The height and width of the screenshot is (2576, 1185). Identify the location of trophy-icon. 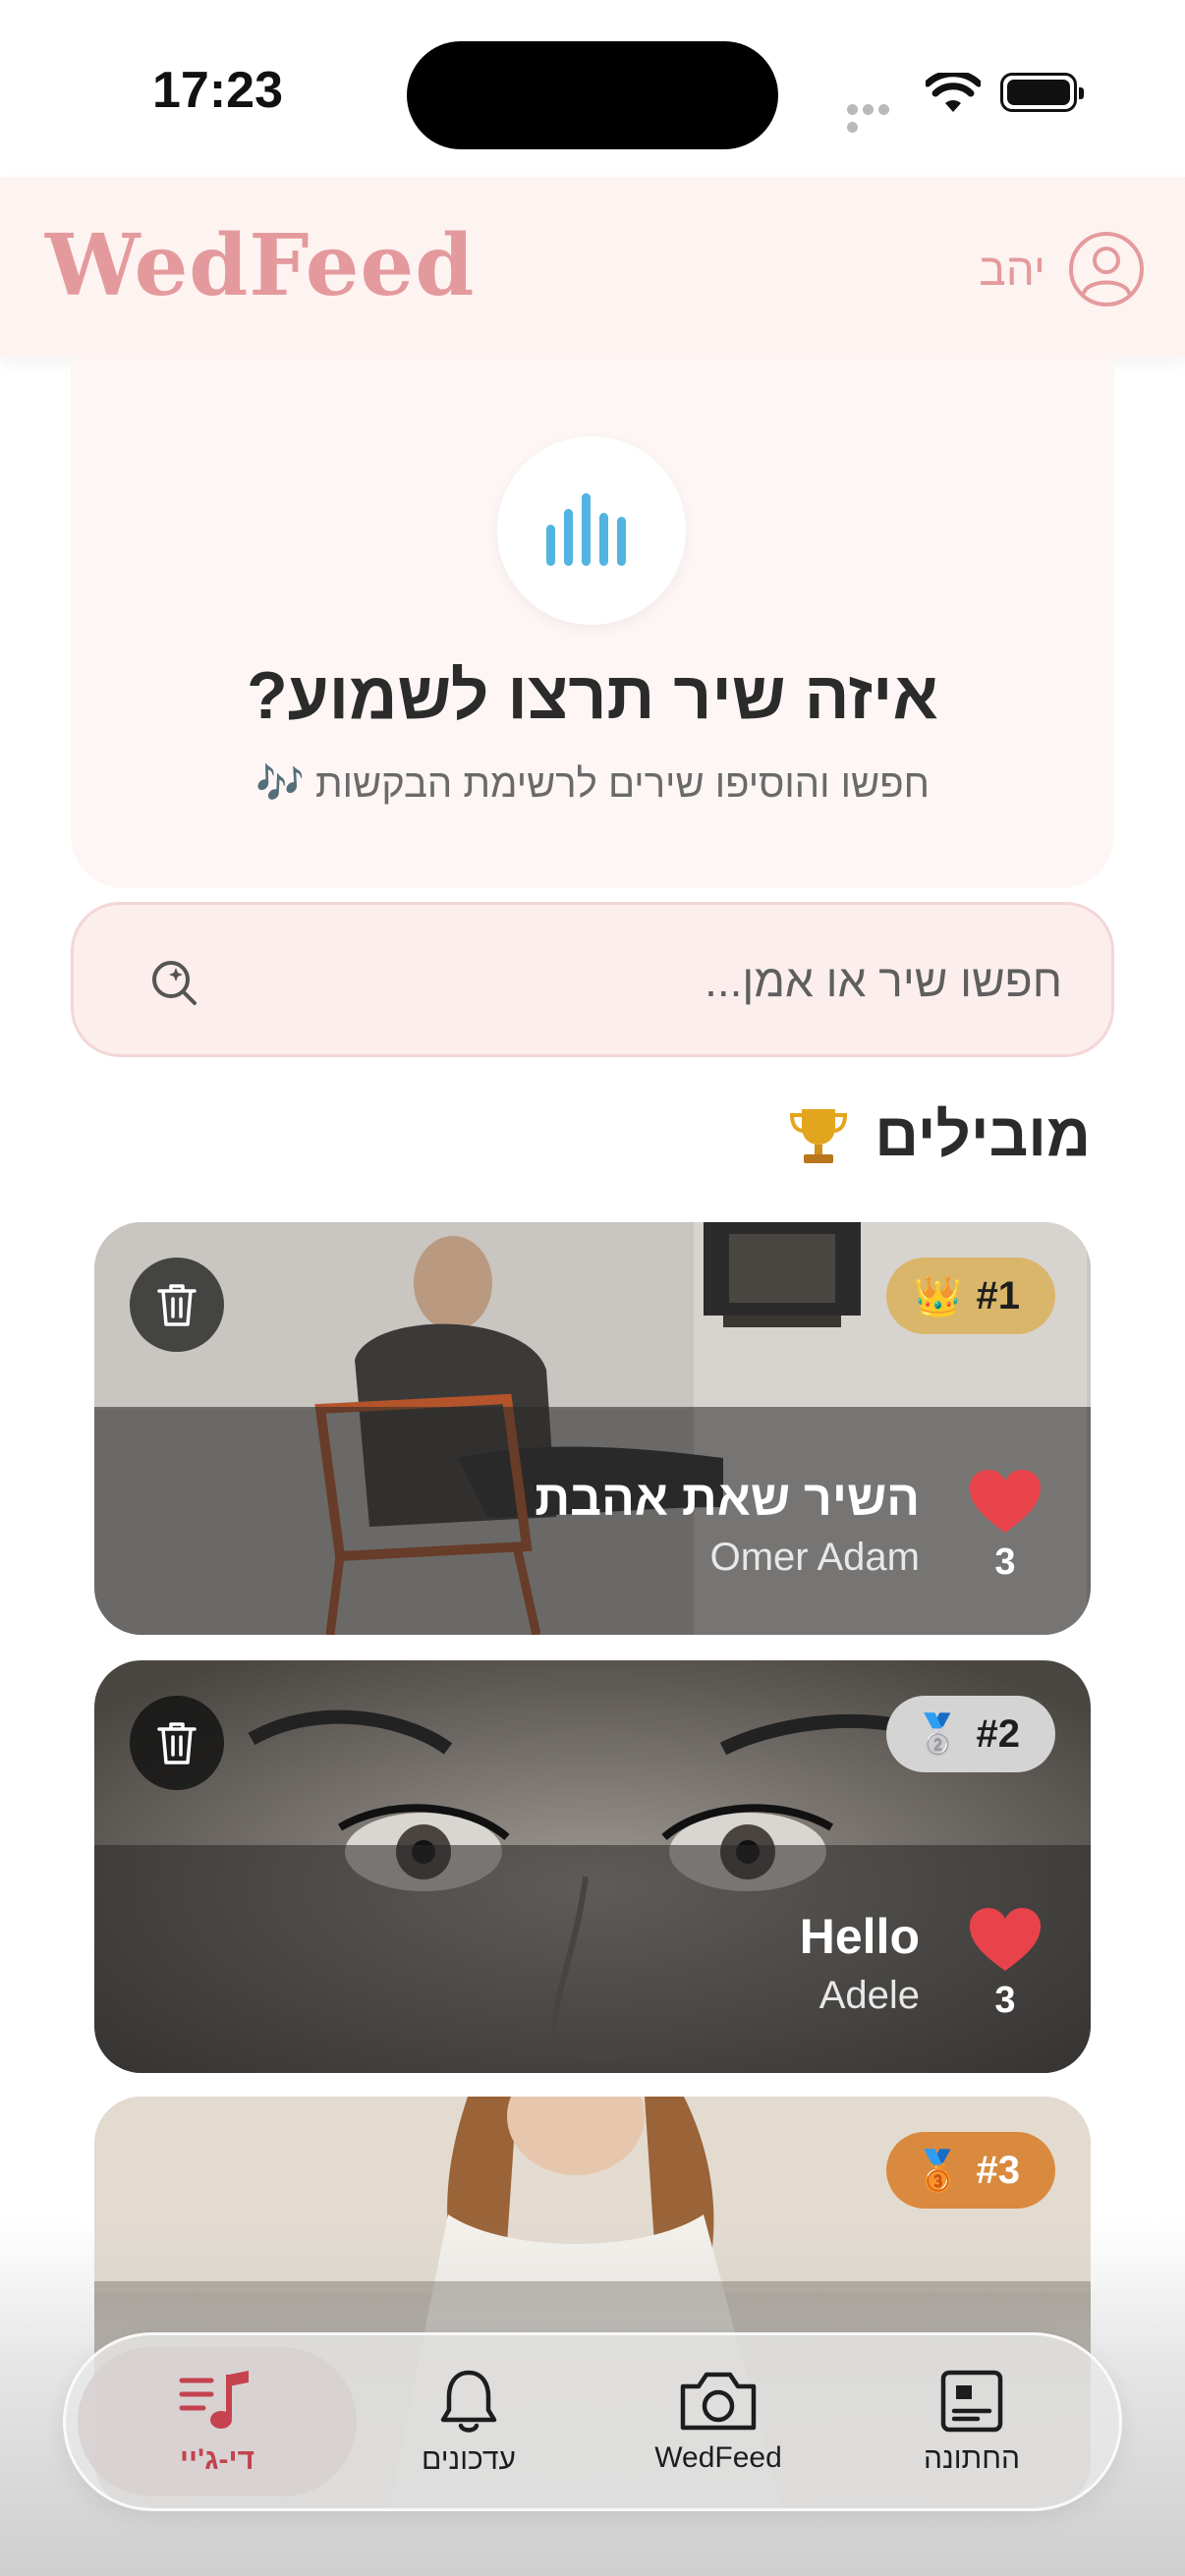
(819, 1135).